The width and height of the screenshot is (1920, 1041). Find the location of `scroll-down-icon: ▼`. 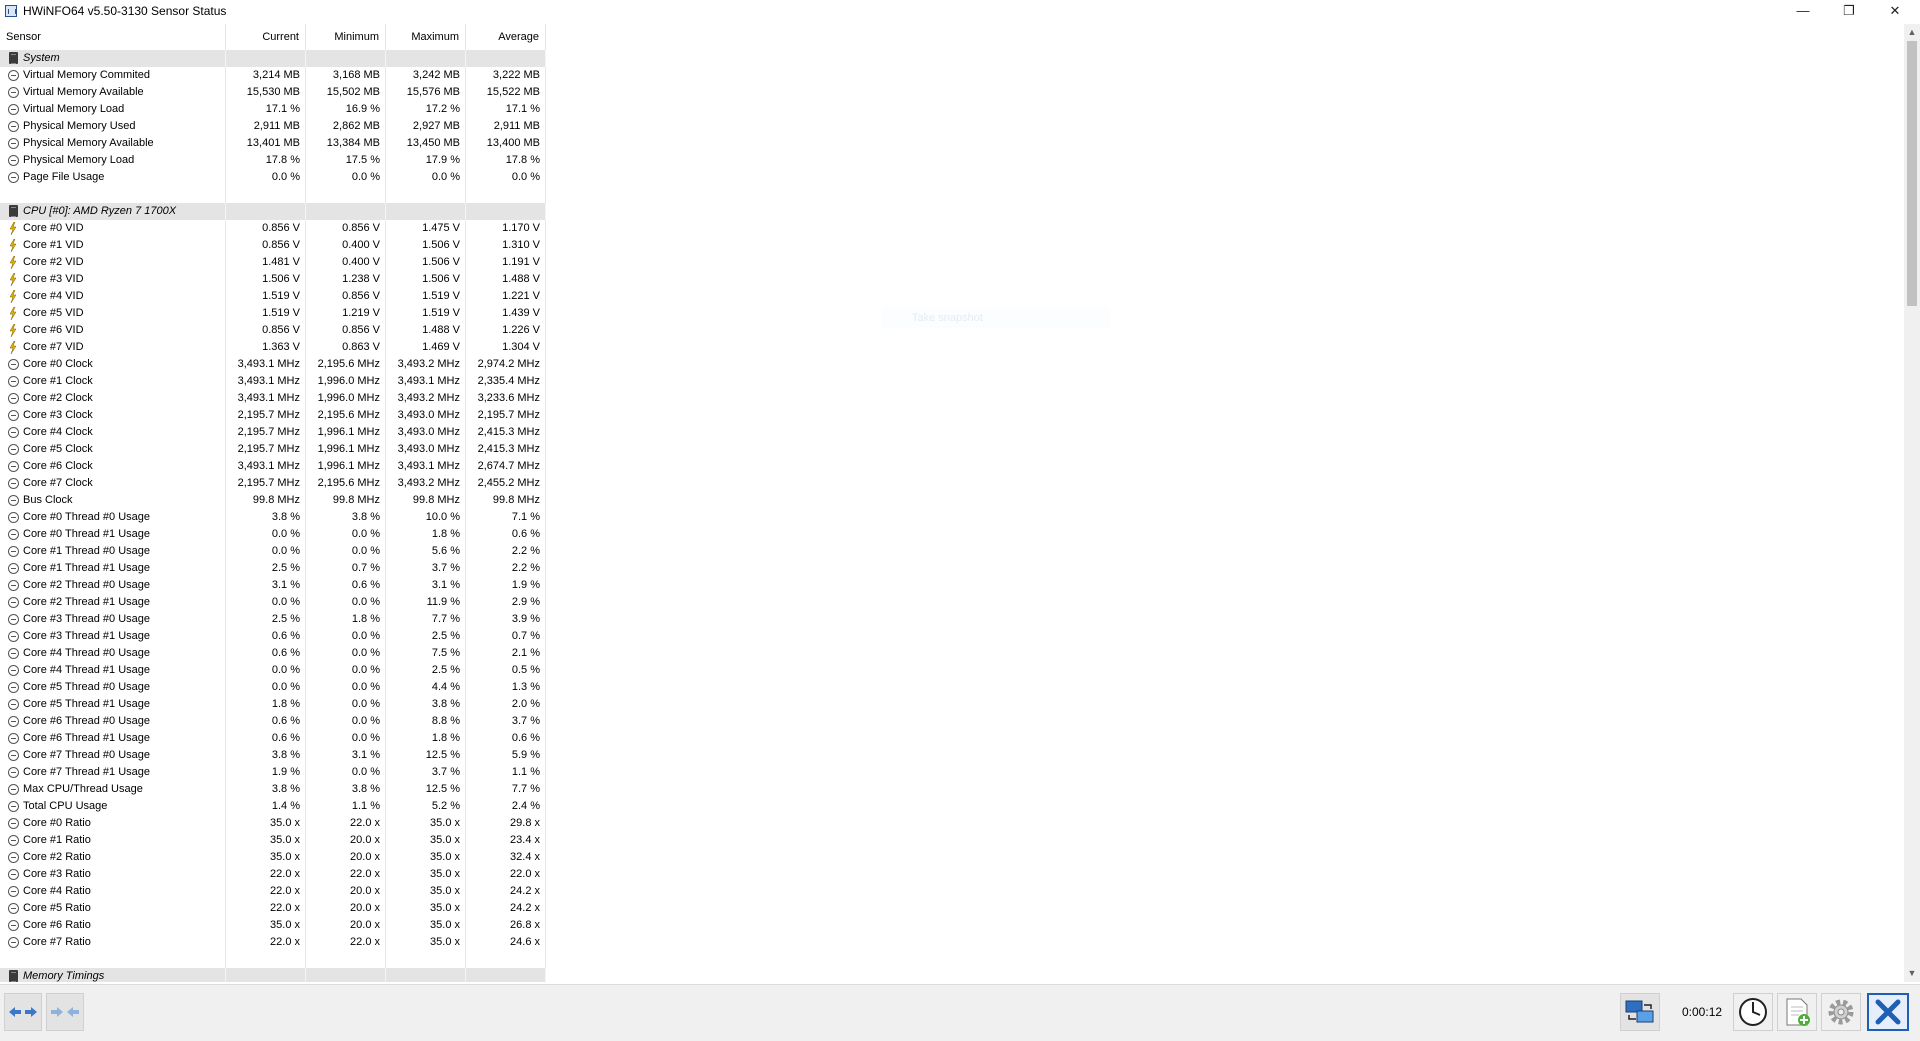

scroll-down-icon: ▼ is located at coordinates (1912, 973).